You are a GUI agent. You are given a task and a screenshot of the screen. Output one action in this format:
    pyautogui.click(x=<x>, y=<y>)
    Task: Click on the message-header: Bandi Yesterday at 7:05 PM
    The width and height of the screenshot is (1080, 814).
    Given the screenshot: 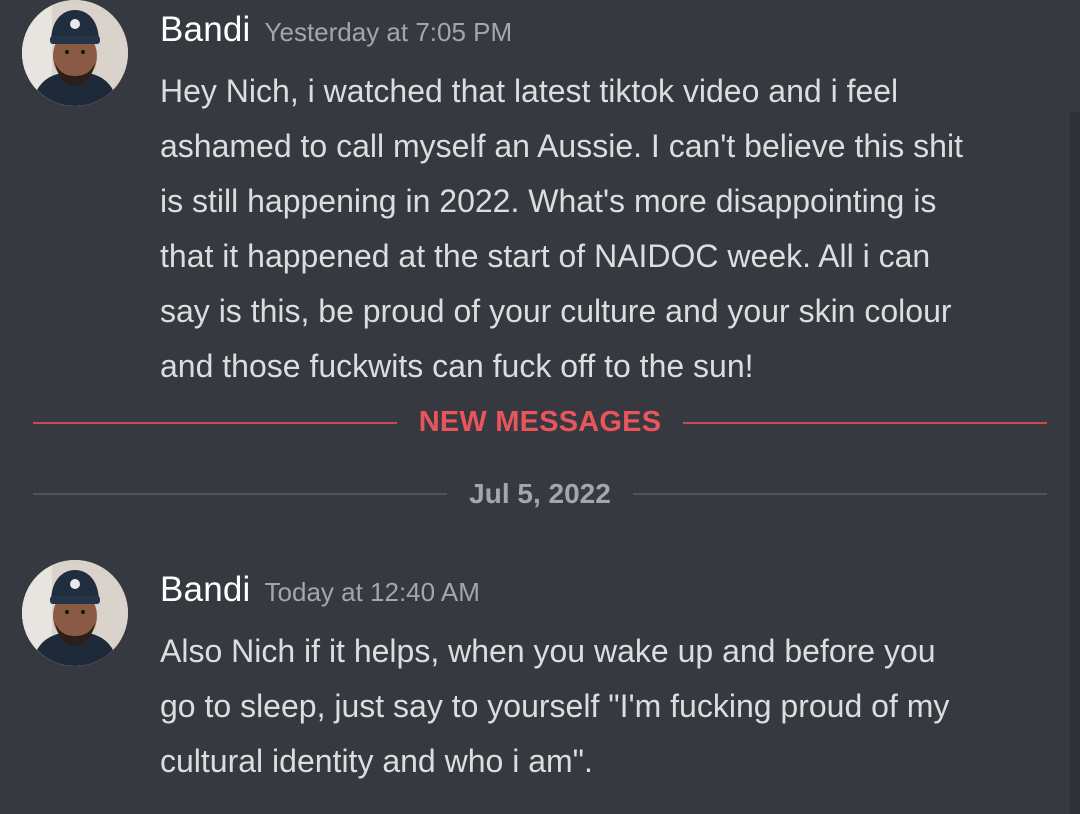 What is the action you would take?
    pyautogui.click(x=336, y=30)
    